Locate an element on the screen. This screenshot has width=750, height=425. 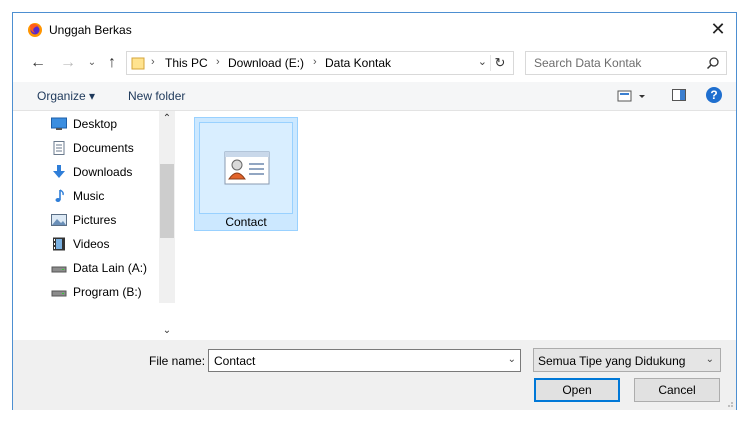
scroll-up-icon: ⌃ is located at coordinates (167, 119).